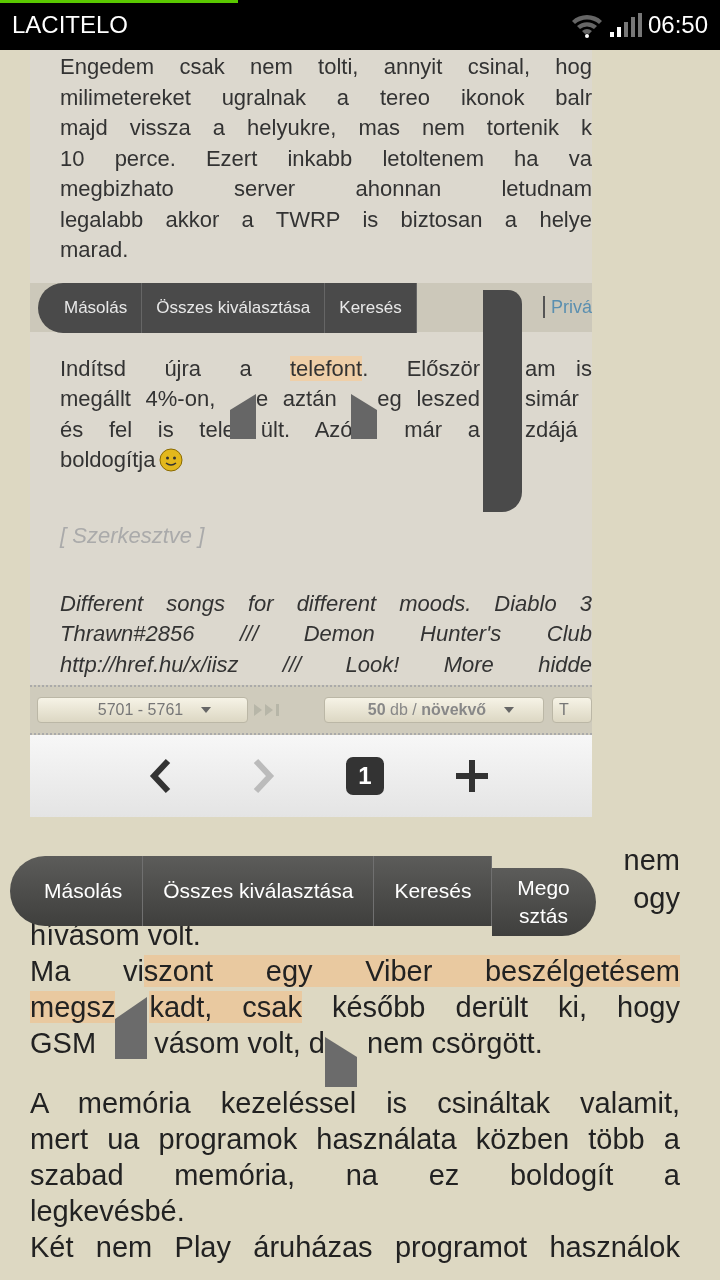 The height and width of the screenshot is (1280, 720). I want to click on post-text-fragment: am is, so click(558, 368).